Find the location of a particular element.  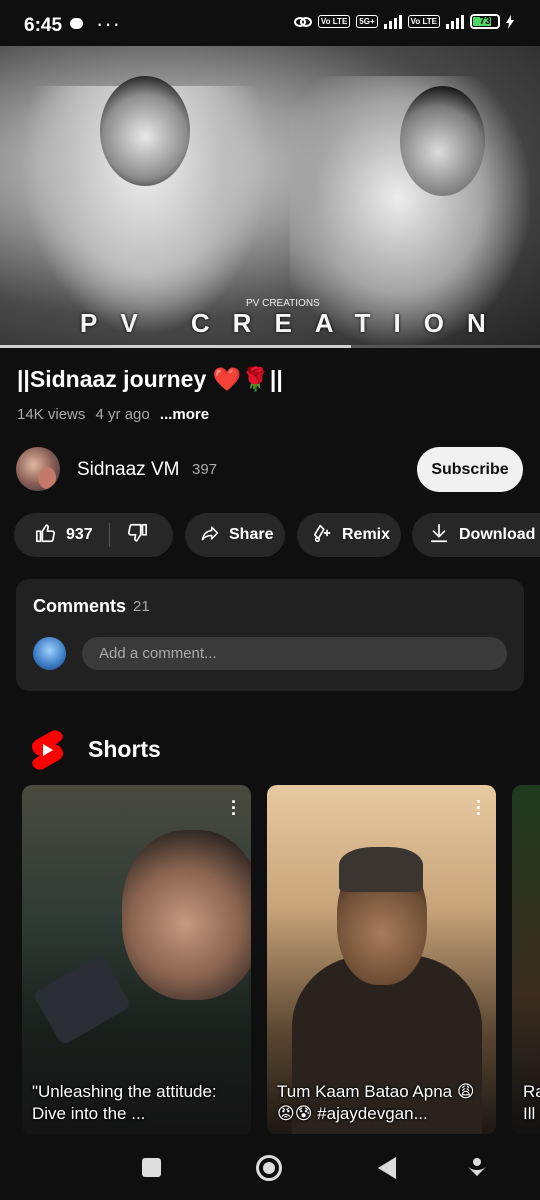

battery-icon: 73 is located at coordinates (485, 21).